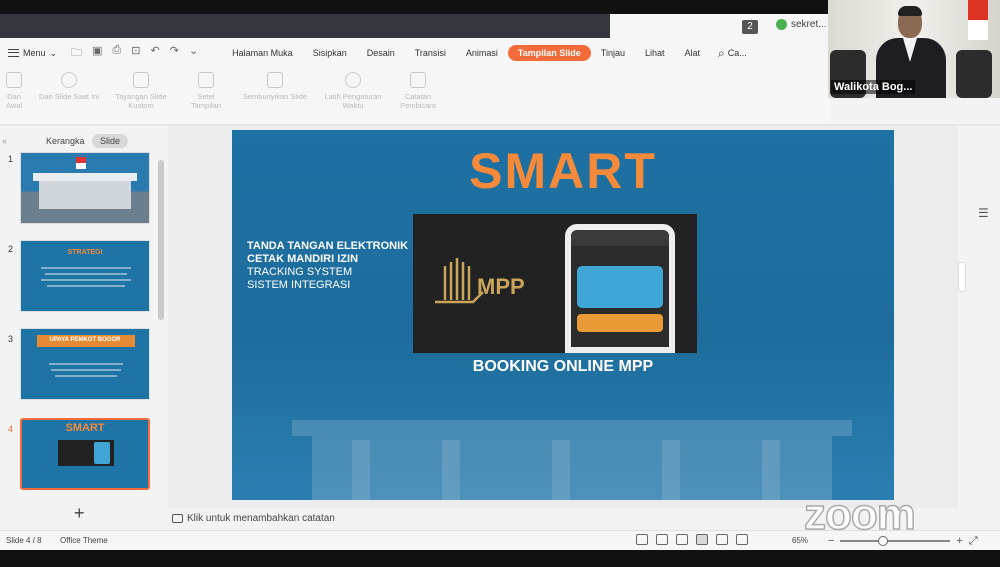 This screenshot has width=1000, height=567. I want to click on tab-sisipkan: Sisipkan, so click(330, 53).